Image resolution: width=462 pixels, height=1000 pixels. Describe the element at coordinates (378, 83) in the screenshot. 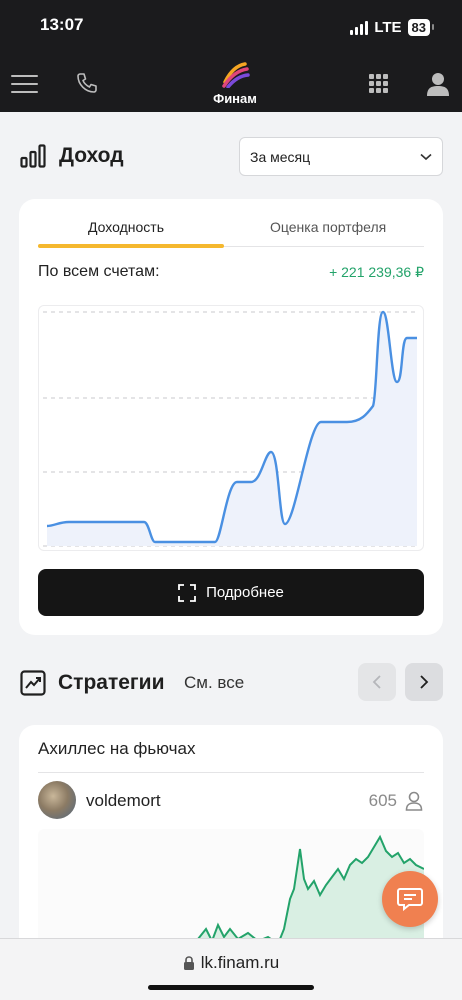

I see `apps-grid-icon` at that location.